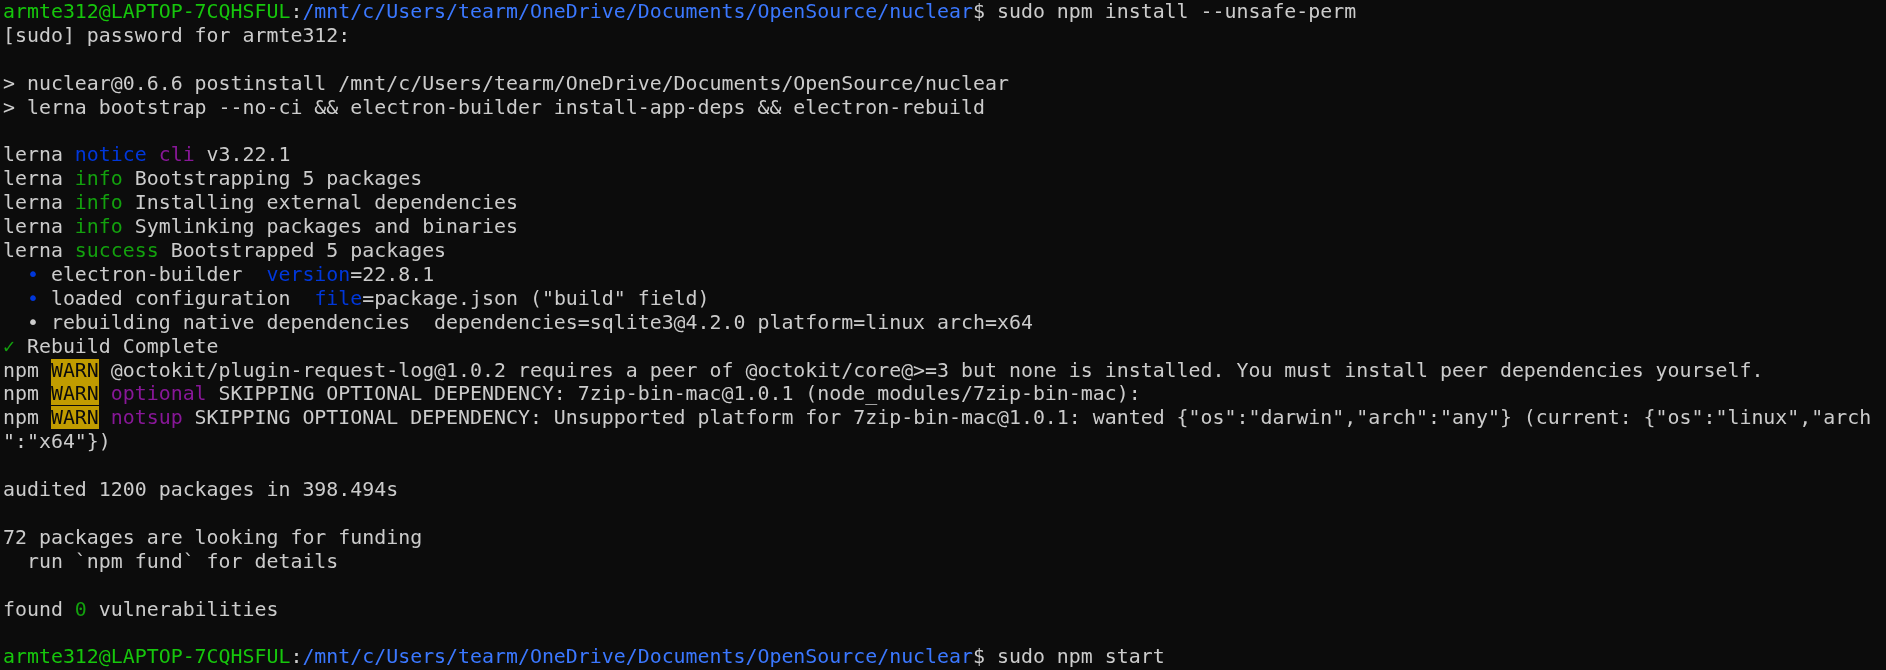 Image resolution: width=1886 pixels, height=670 pixels. I want to click on terminal-line: ✓ Rebuild Complete, so click(111, 346).